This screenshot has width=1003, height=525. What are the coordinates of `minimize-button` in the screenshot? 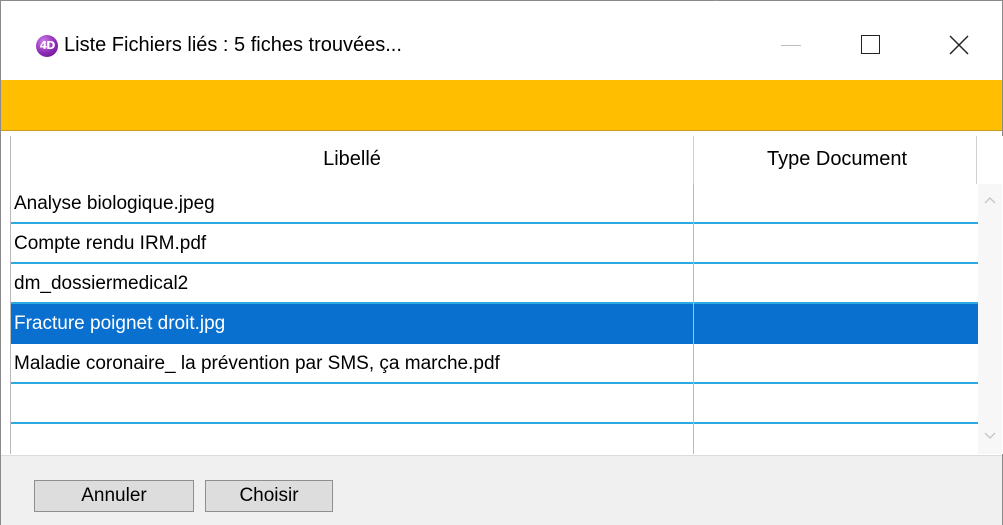 It's located at (793, 45).